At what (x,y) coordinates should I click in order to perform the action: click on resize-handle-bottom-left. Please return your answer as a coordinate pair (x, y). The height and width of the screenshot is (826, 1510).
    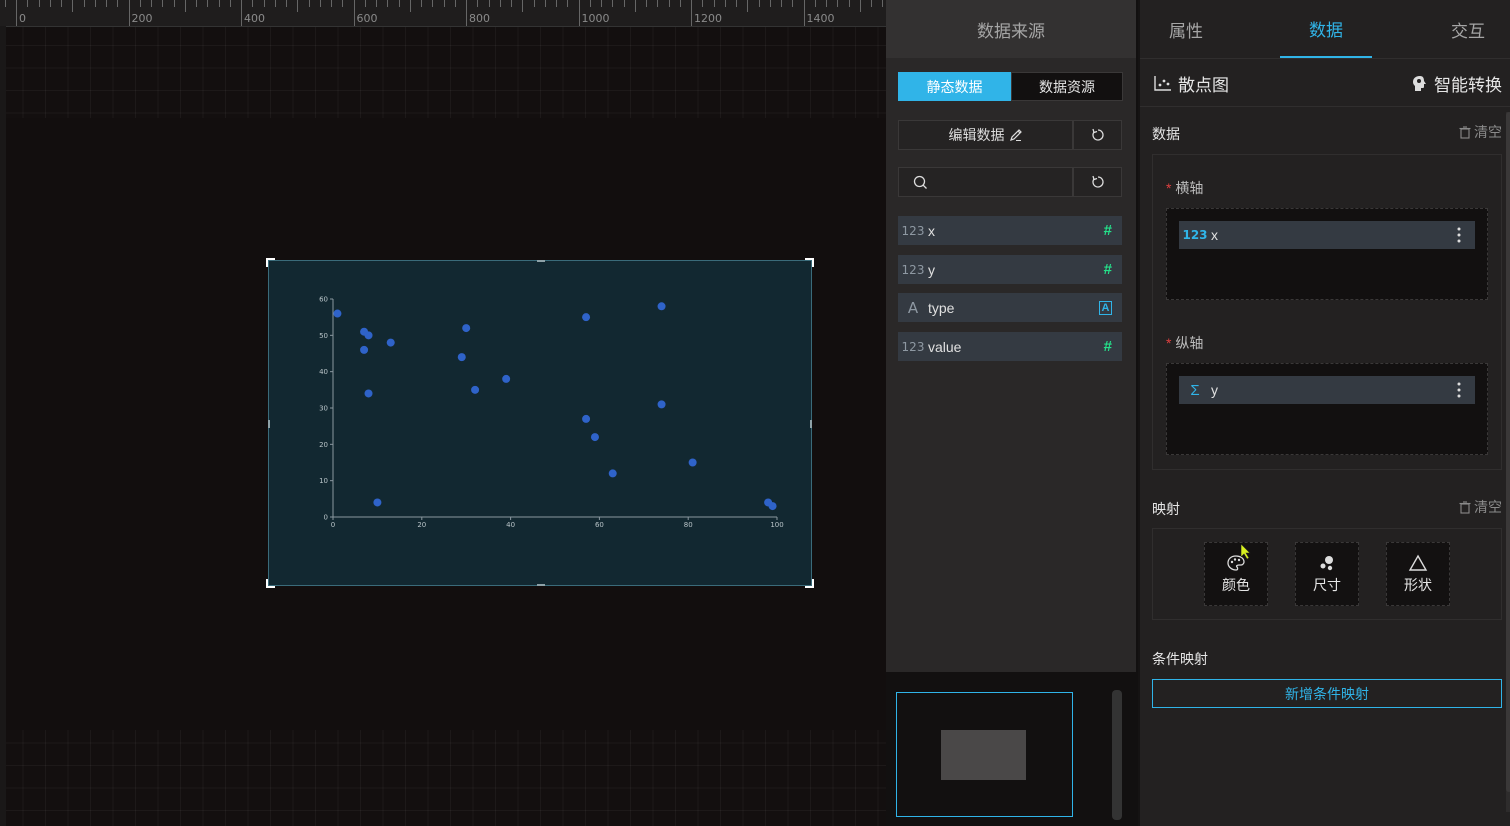
    Looking at the image, I should click on (270, 583).